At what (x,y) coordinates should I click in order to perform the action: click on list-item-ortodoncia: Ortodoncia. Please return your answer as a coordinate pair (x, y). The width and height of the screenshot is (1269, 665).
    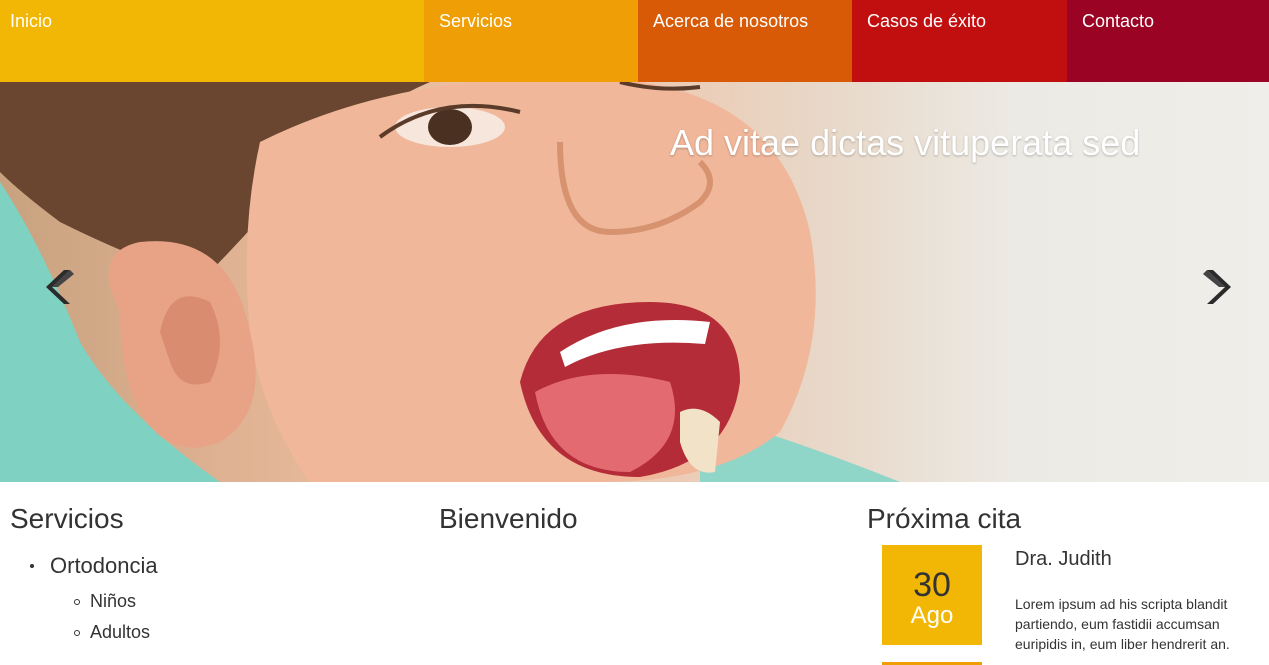
    Looking at the image, I should click on (94, 566).